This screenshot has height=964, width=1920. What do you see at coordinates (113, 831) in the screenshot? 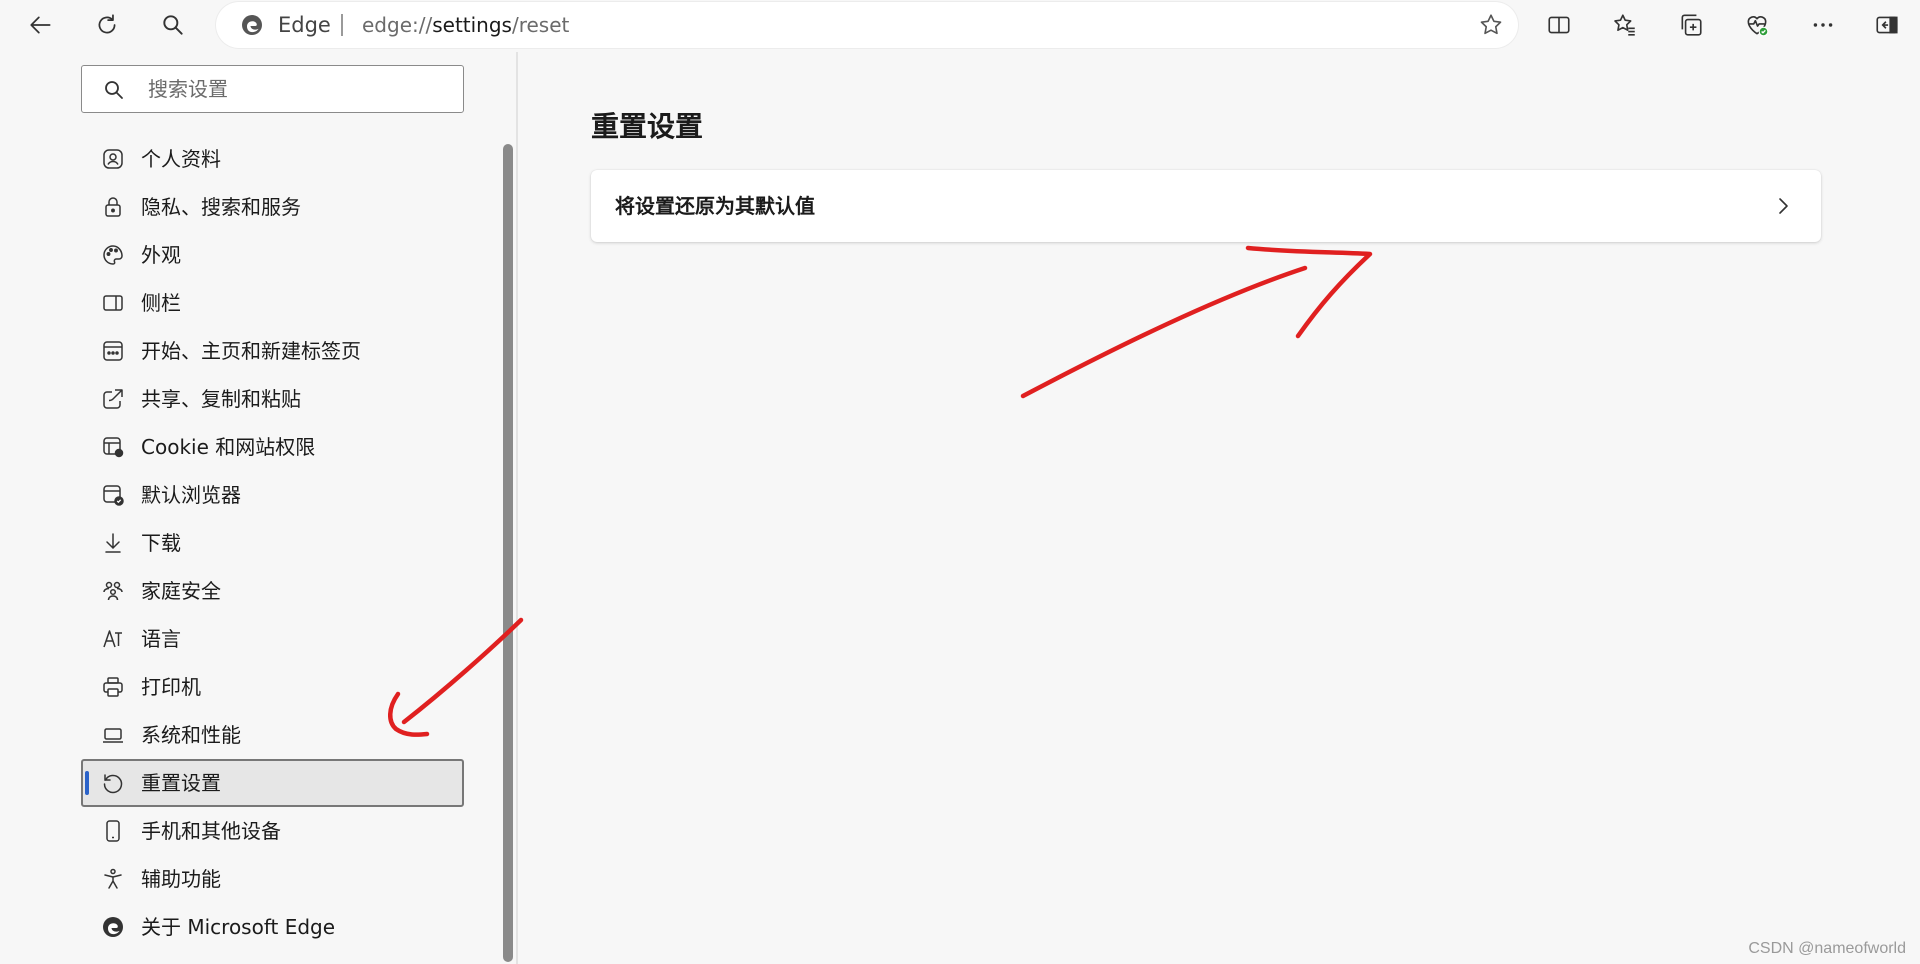
I see `phone-icon` at bounding box center [113, 831].